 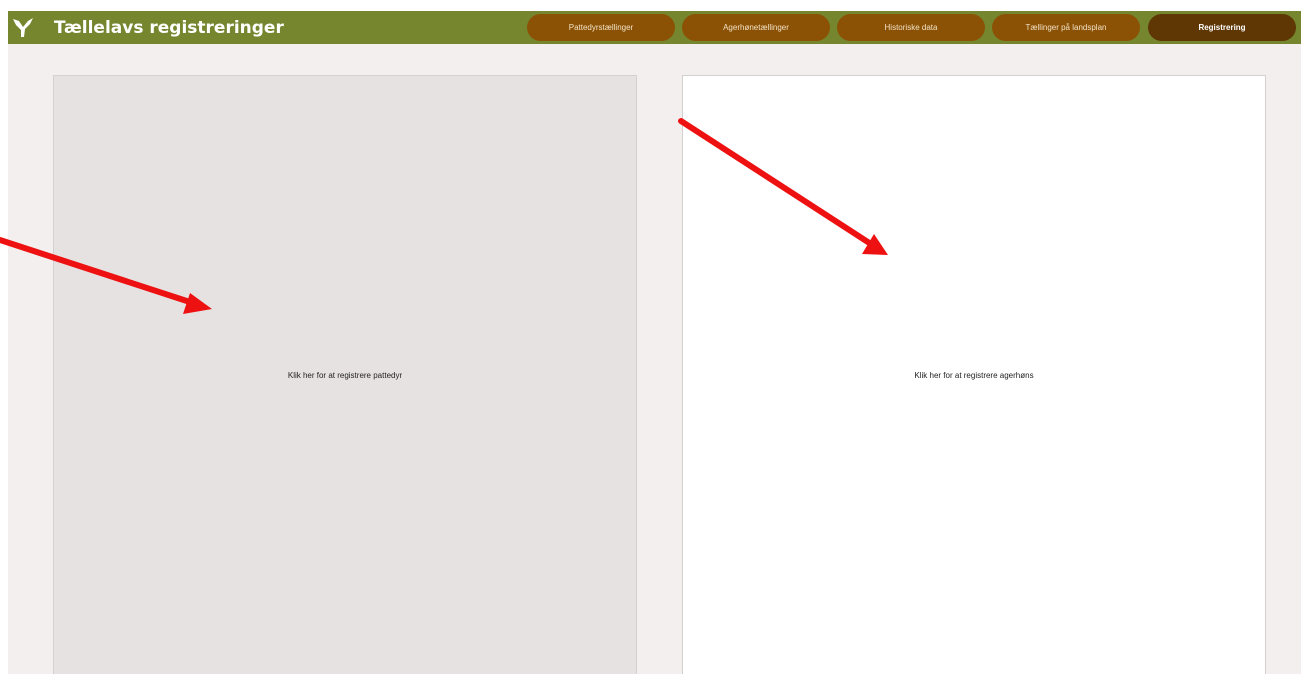 I want to click on app-title: Tællelavs registreringer, so click(x=169, y=28).